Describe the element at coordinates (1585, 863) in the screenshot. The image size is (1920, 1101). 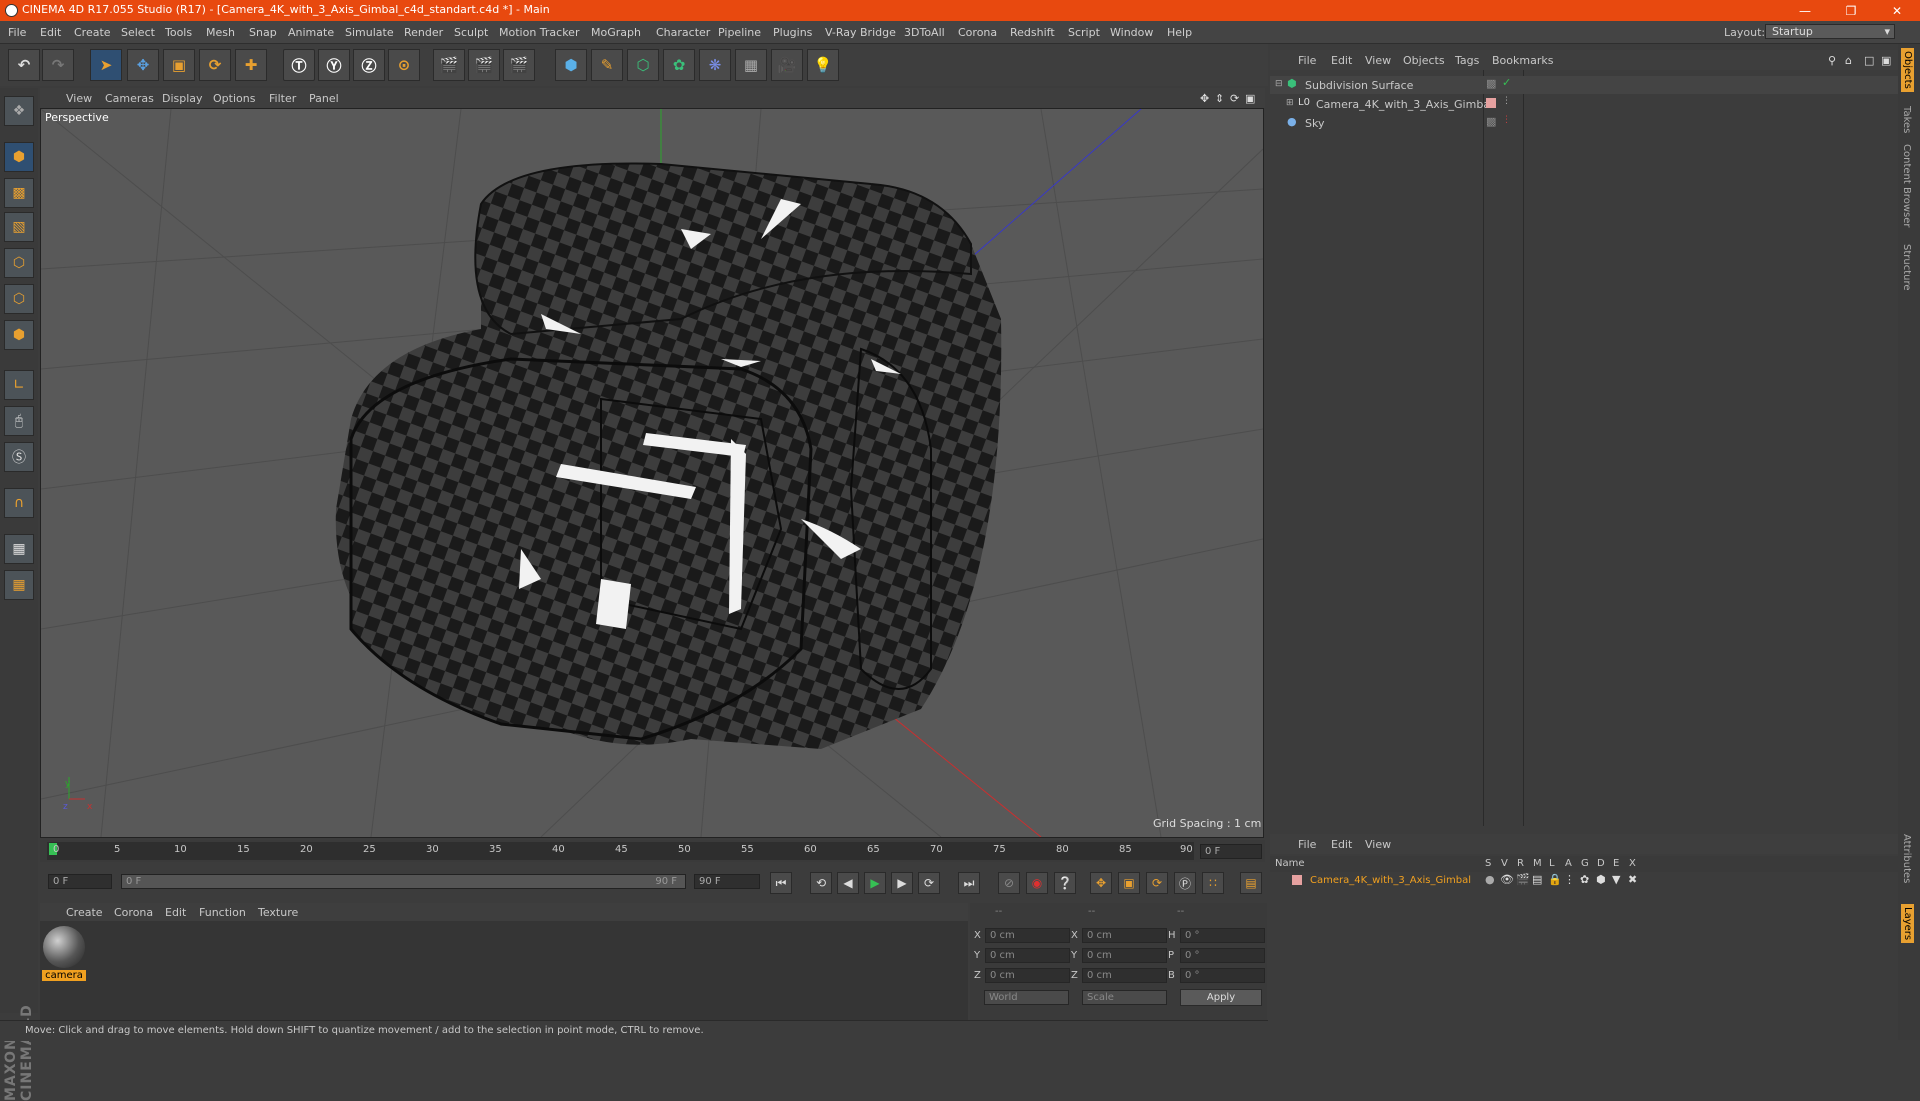
I see `layer-column-g: G` at that location.